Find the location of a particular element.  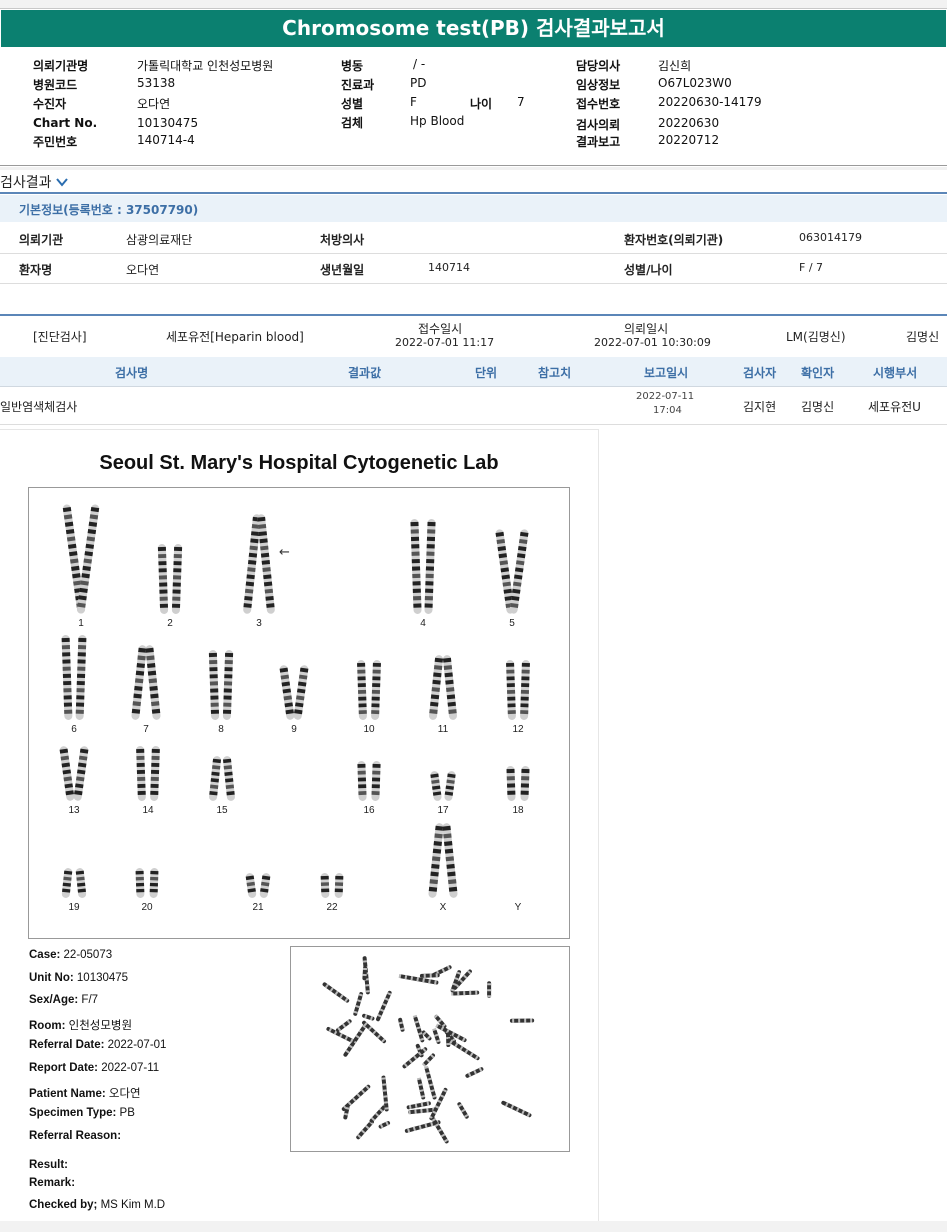

column-header: 결과값 is located at coordinates (365, 373).